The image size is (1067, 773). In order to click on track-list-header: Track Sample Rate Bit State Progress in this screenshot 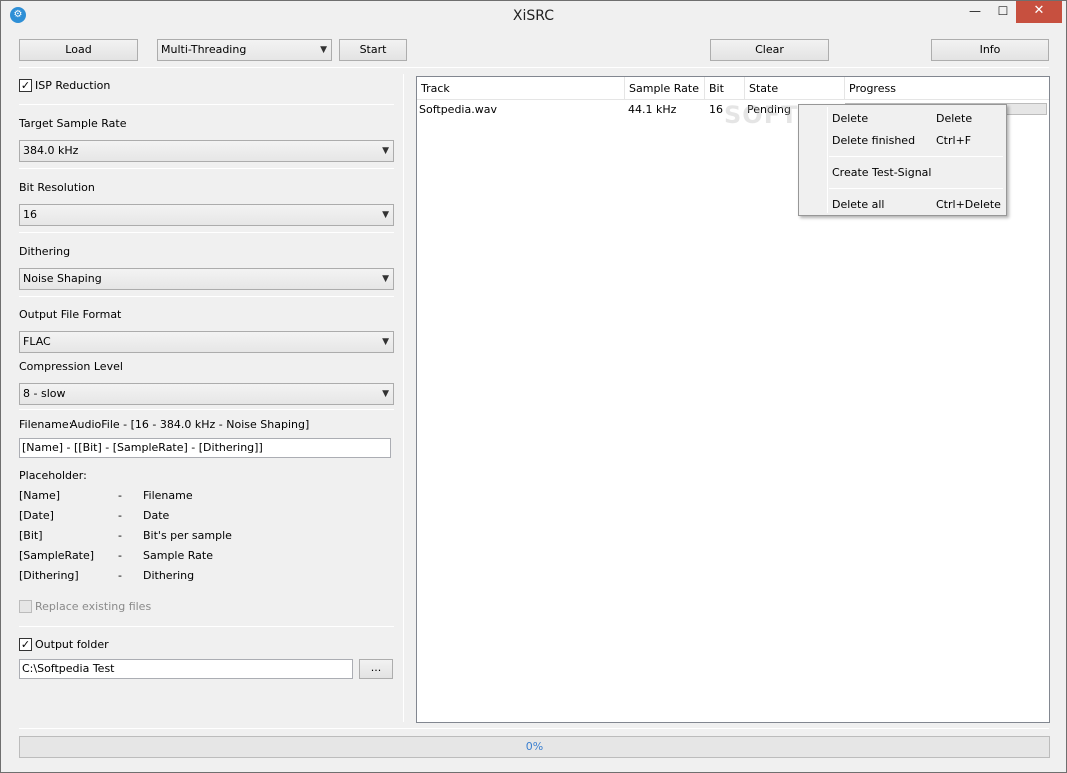, I will do `click(733, 88)`.